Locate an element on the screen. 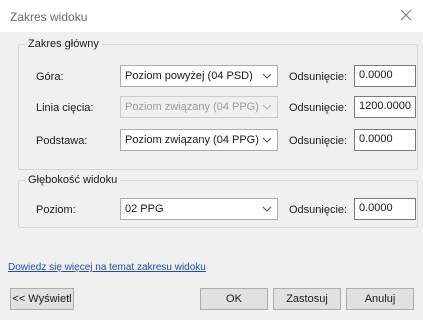 This screenshot has height=320, width=423. close-icon is located at coordinates (406, 15).